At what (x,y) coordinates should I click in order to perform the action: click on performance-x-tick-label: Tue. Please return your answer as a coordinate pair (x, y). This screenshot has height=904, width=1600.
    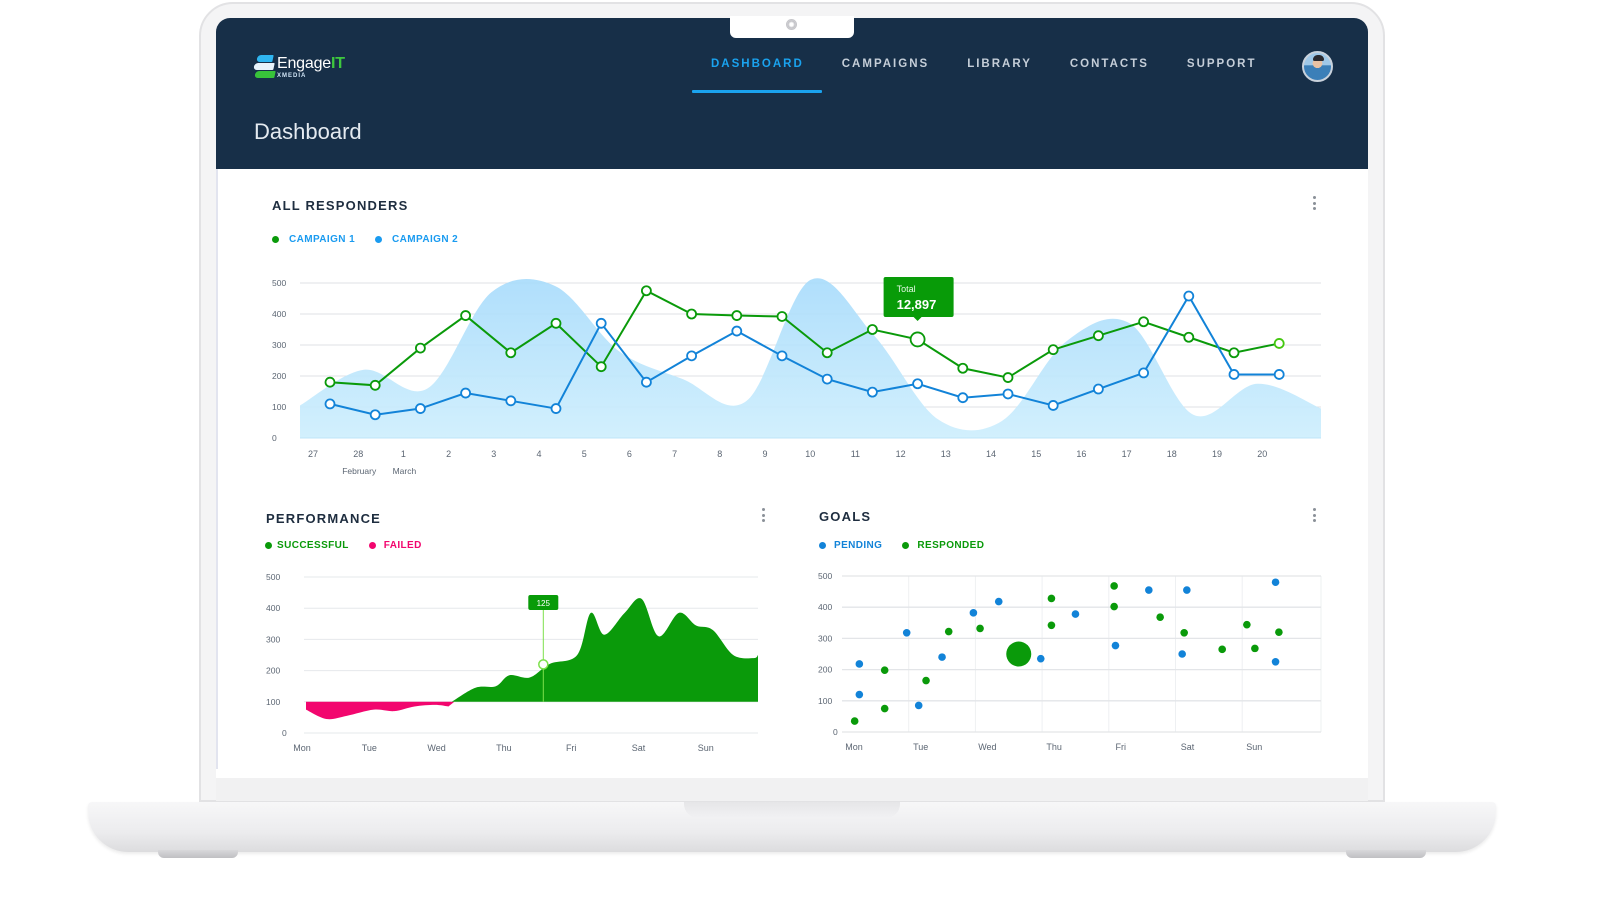
    Looking at the image, I should click on (369, 748).